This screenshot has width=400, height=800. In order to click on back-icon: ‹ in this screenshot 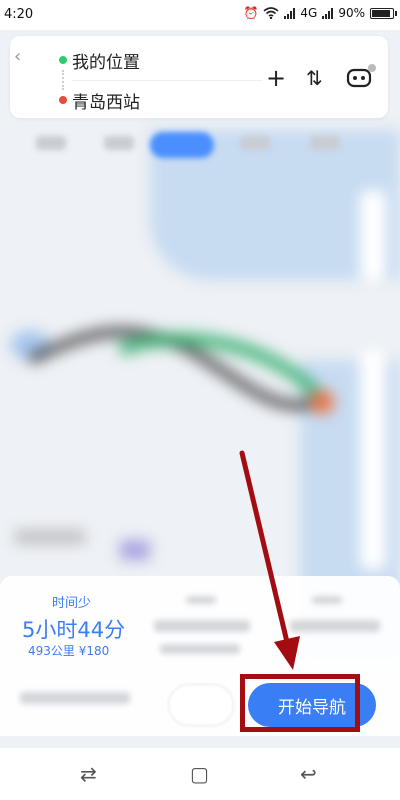, I will do `click(17, 56)`.